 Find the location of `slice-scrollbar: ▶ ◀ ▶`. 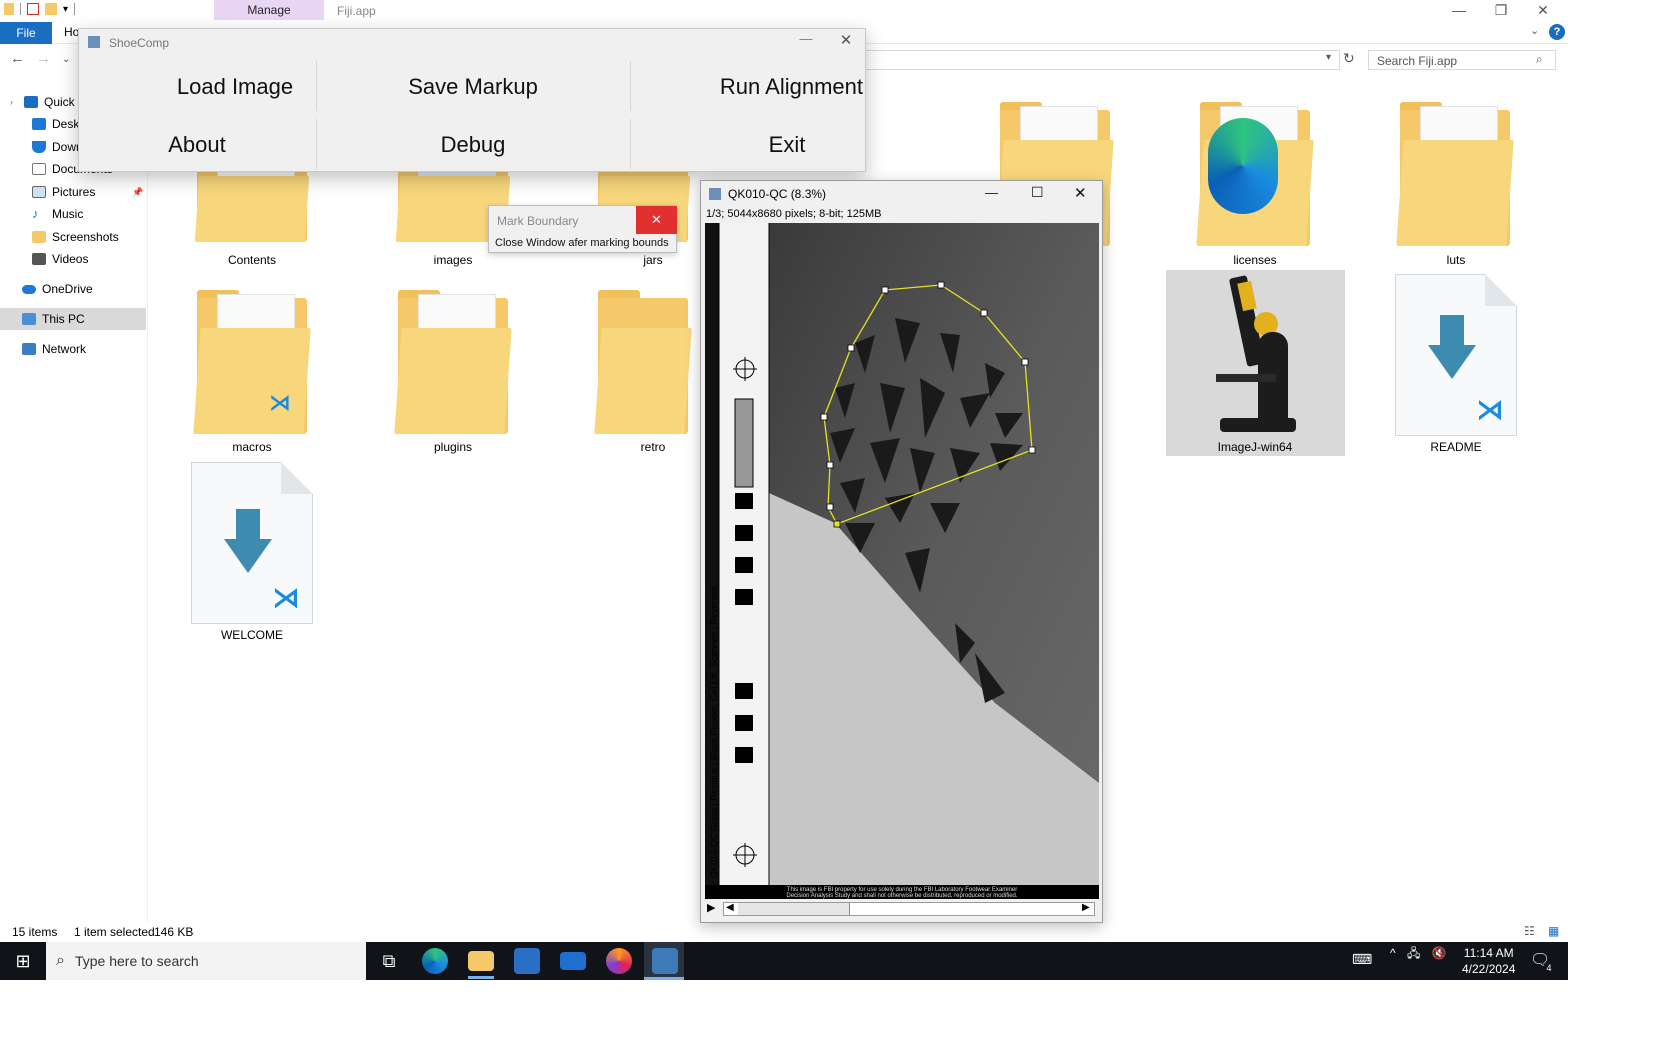

slice-scrollbar: ▶ ◀ ▶ is located at coordinates (902, 909).